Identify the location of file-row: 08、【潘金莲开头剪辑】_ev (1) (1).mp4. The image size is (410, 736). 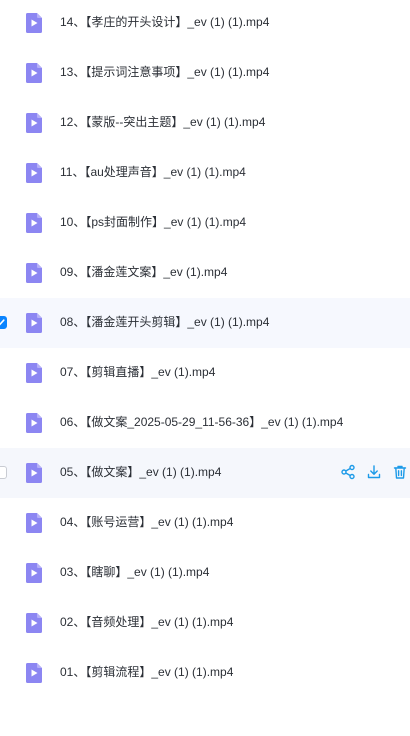
(205, 323).